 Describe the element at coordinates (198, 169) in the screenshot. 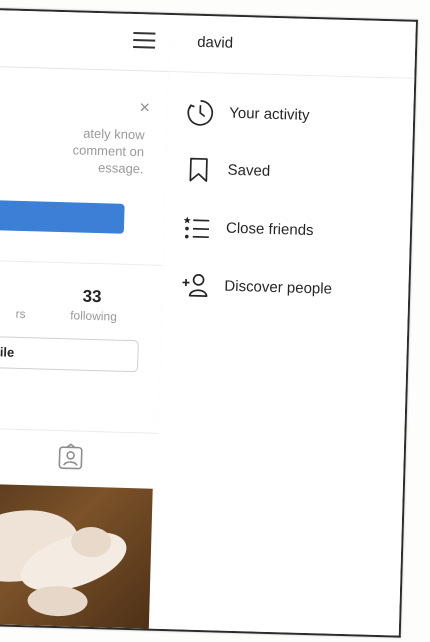

I see `bookmark-icon` at that location.